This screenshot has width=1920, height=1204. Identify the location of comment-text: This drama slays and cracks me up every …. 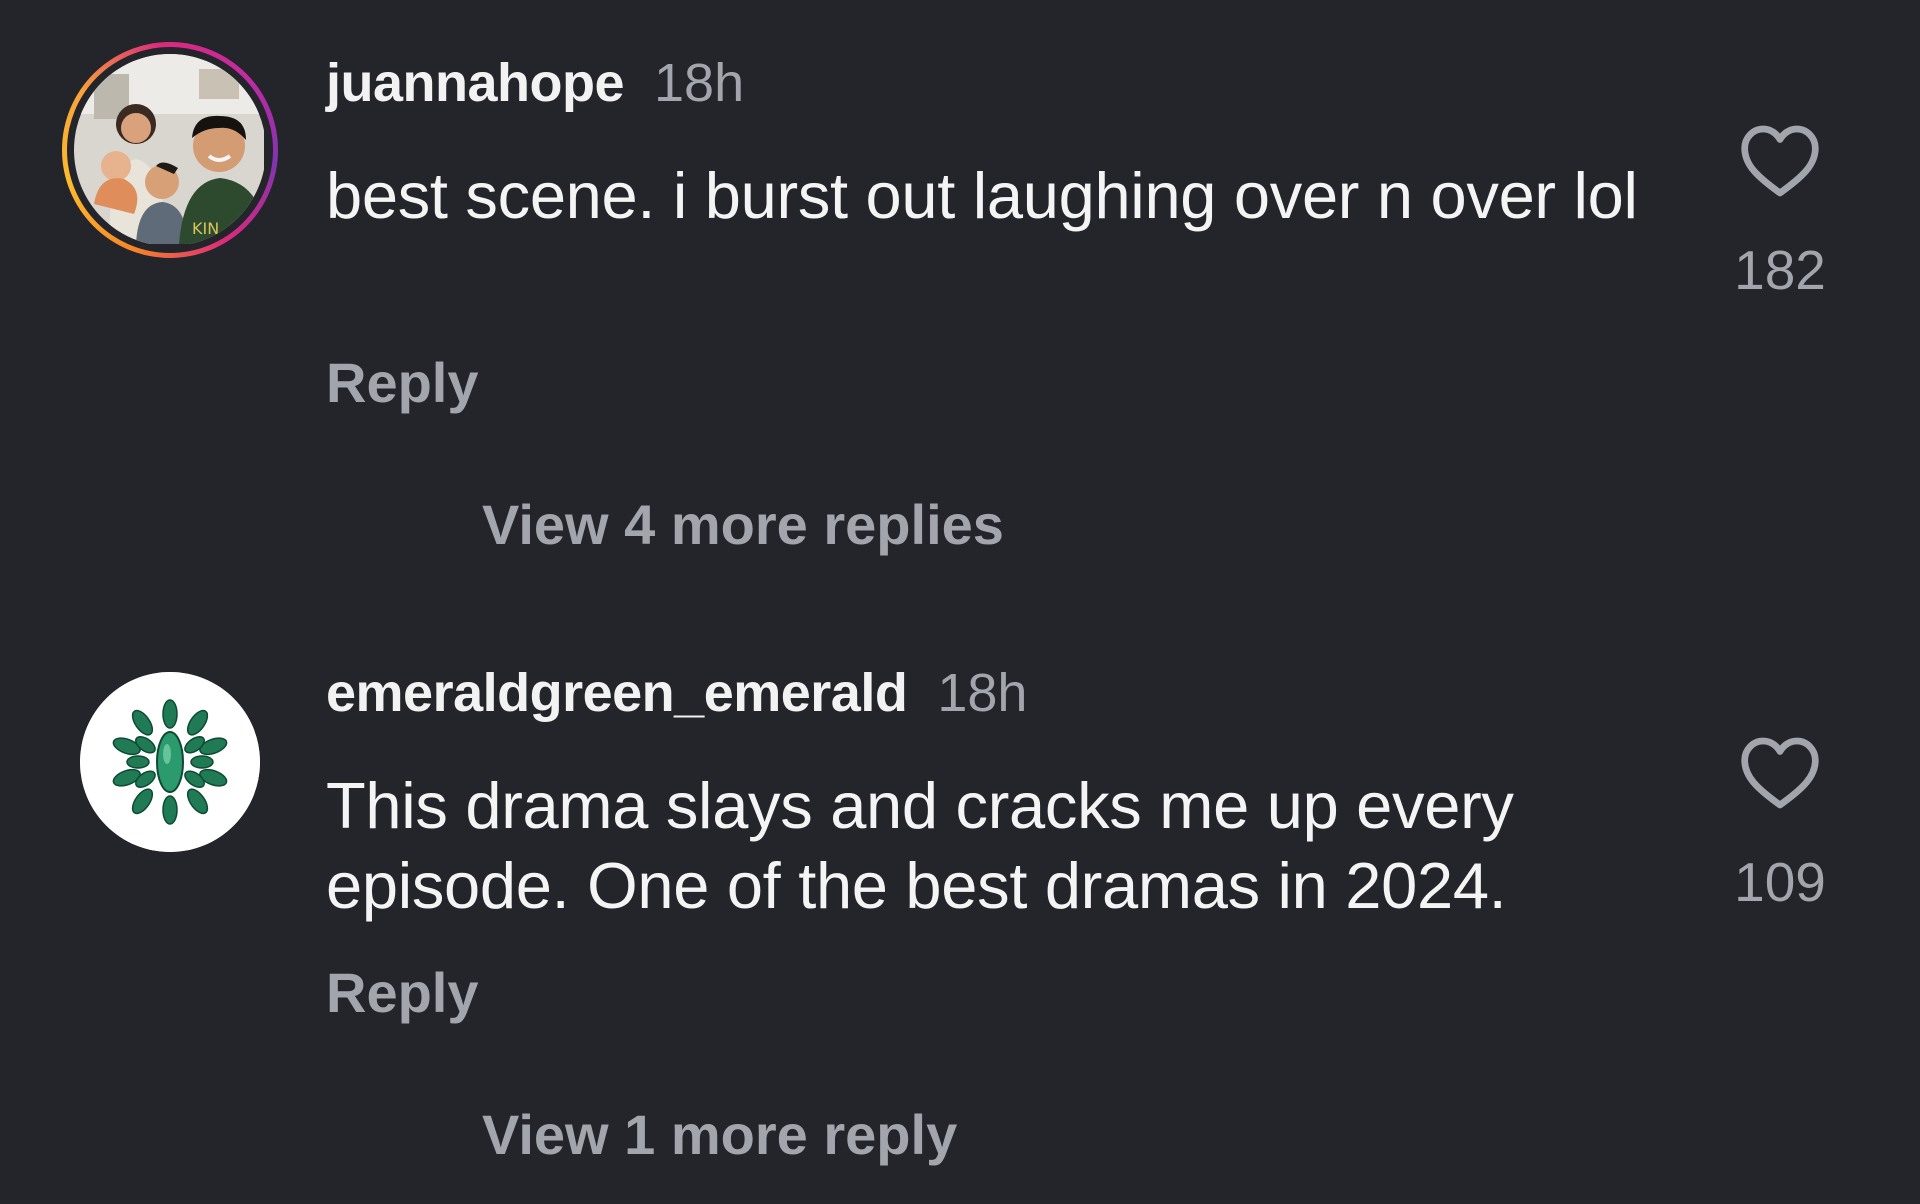
(920, 845).